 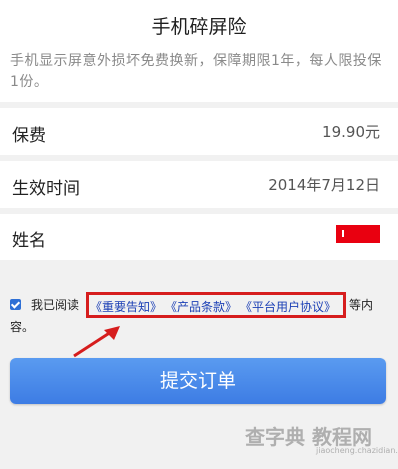 I want to click on agree-prefix: 我已阅读, so click(x=55, y=305).